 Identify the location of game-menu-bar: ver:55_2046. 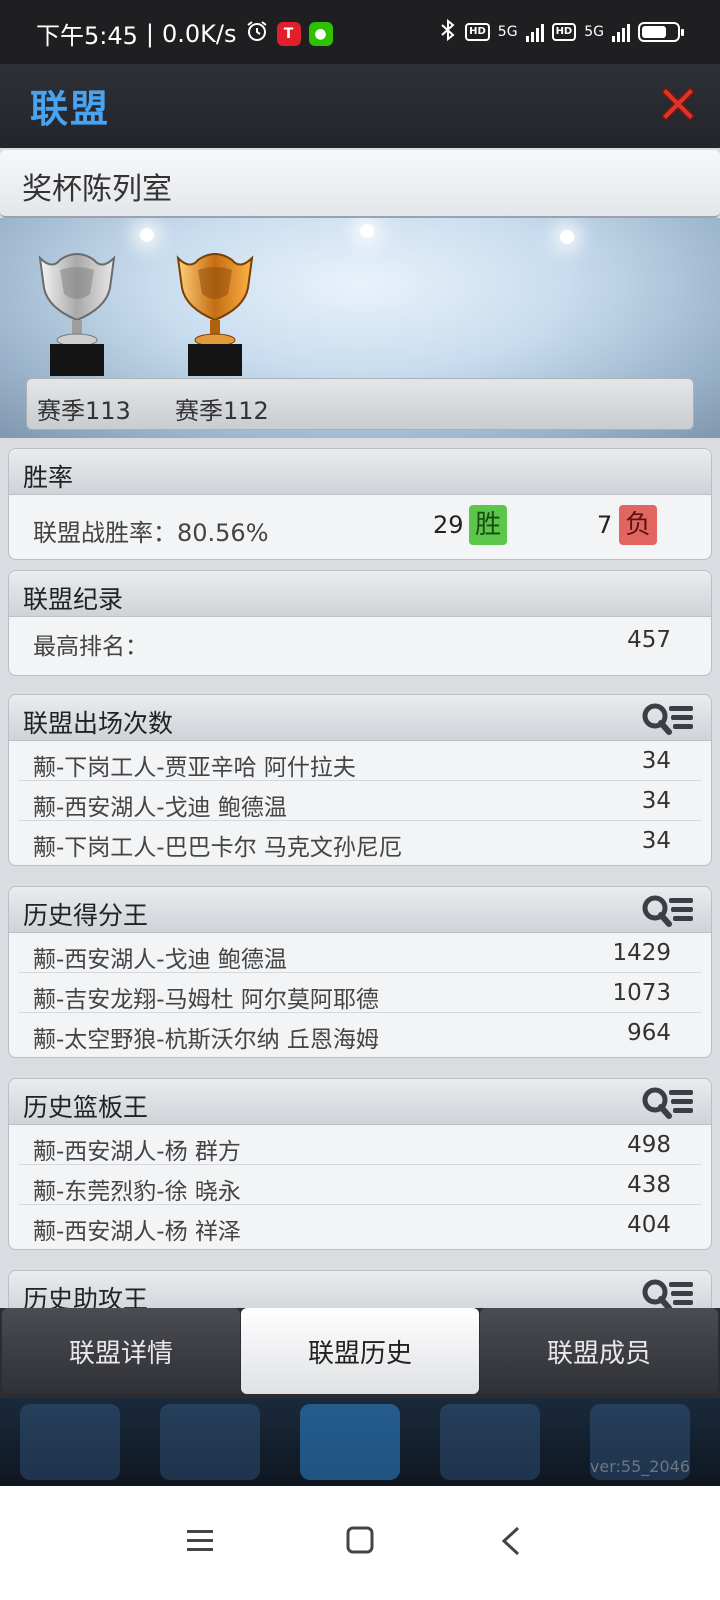
(360, 1442).